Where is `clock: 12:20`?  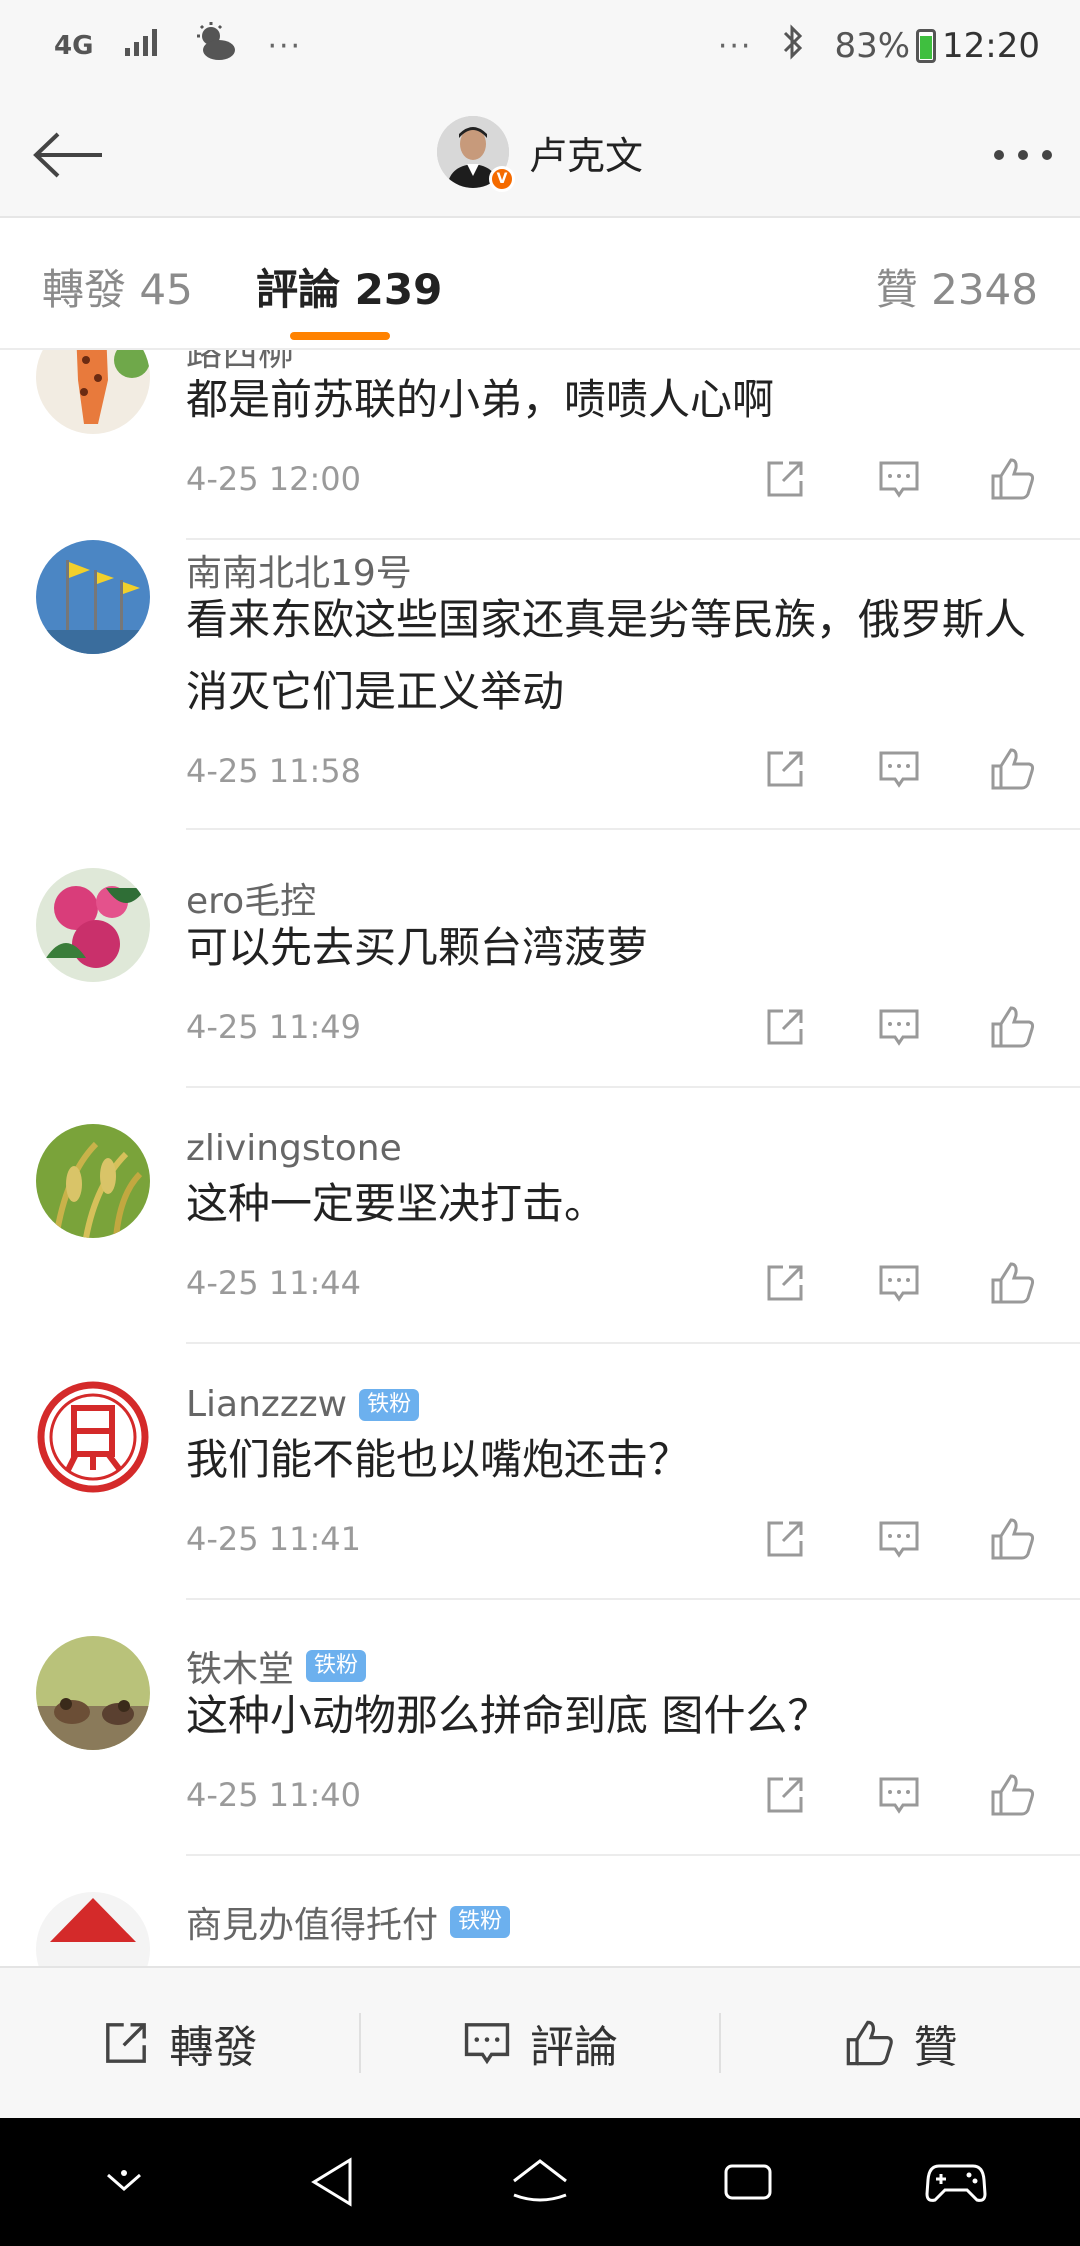
clock: 12:20 is located at coordinates (991, 46).